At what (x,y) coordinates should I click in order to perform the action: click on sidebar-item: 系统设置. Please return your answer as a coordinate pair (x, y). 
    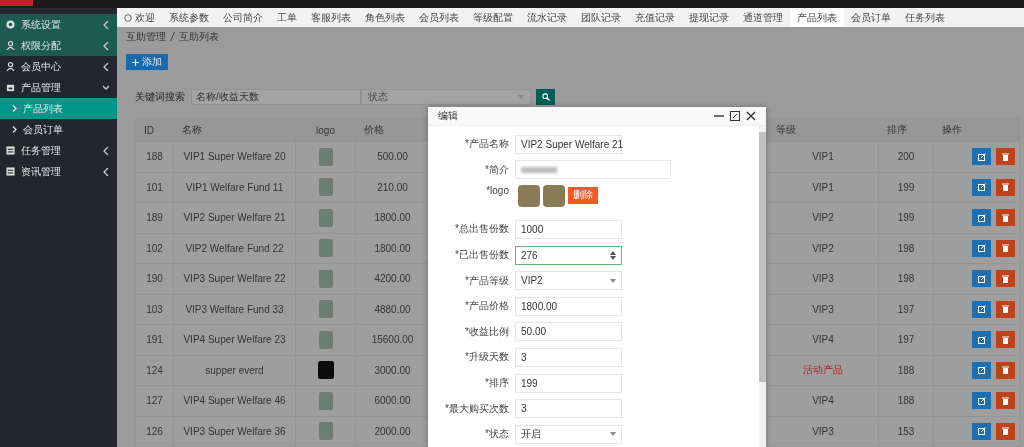
    Looking at the image, I should click on (58, 24).